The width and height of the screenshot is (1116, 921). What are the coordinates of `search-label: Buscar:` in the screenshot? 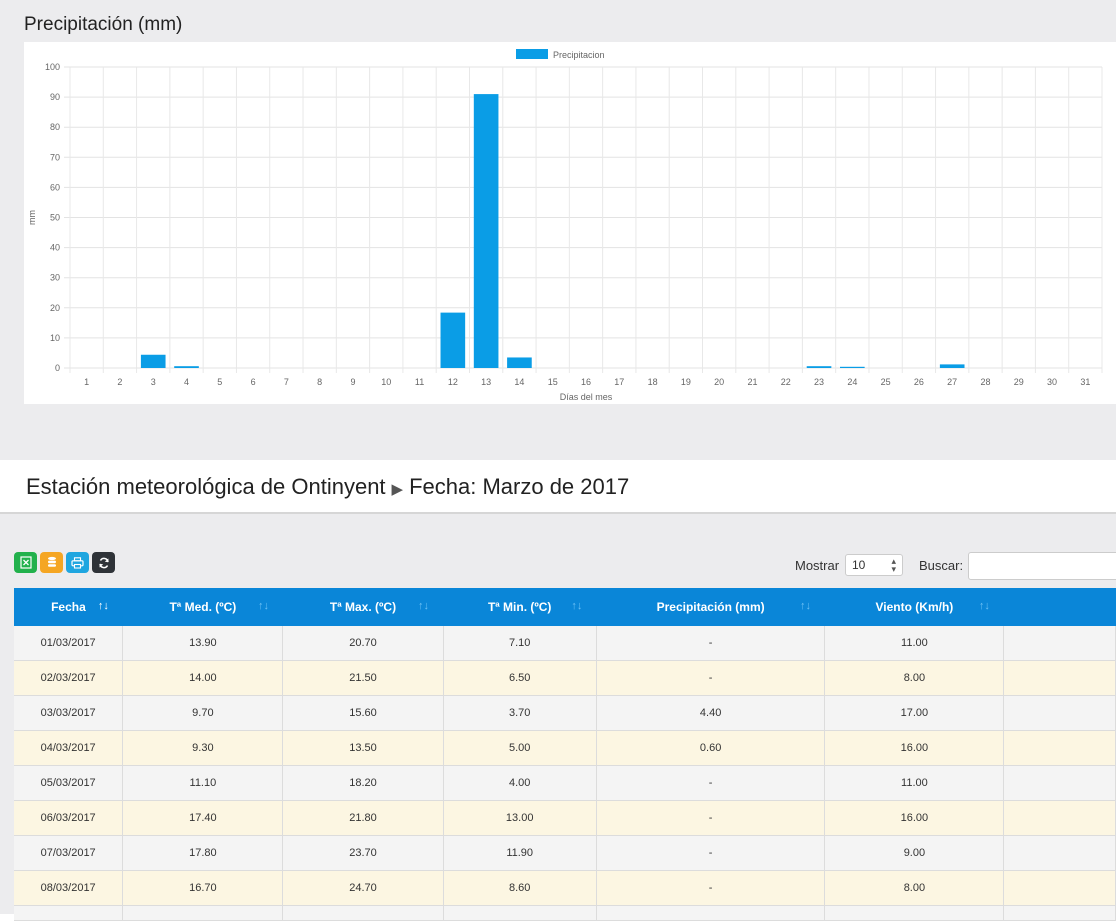 It's located at (941, 565).